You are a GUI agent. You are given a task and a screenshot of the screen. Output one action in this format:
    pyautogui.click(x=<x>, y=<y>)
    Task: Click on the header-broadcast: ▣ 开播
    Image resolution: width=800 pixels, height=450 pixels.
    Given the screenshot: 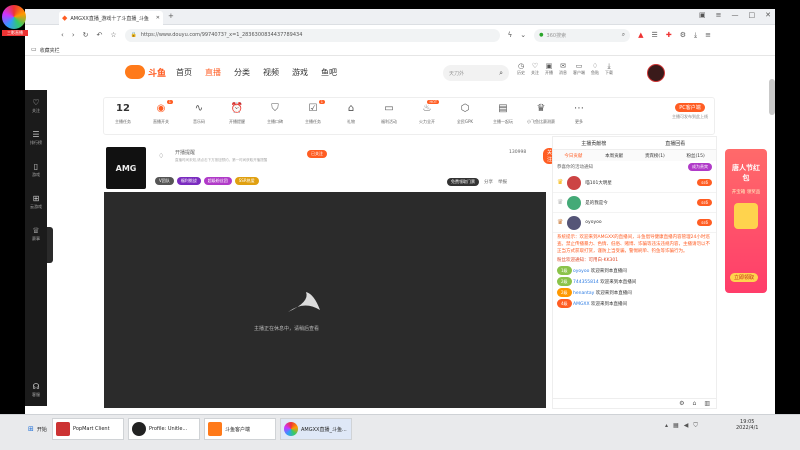 What is the action you would take?
    pyautogui.click(x=549, y=69)
    